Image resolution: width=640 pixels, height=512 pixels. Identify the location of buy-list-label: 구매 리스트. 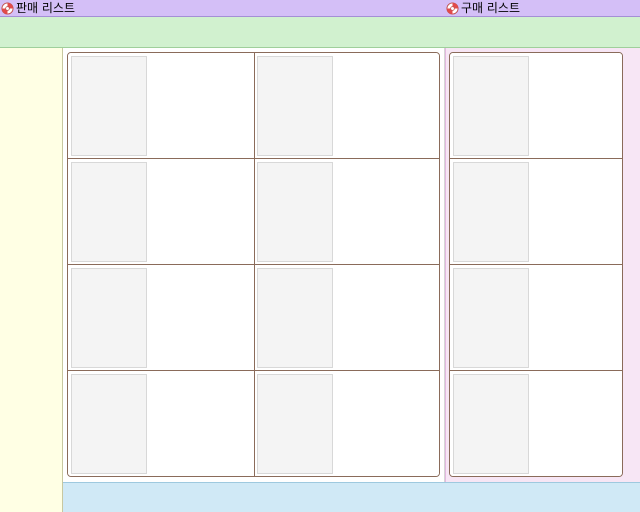
(491, 8).